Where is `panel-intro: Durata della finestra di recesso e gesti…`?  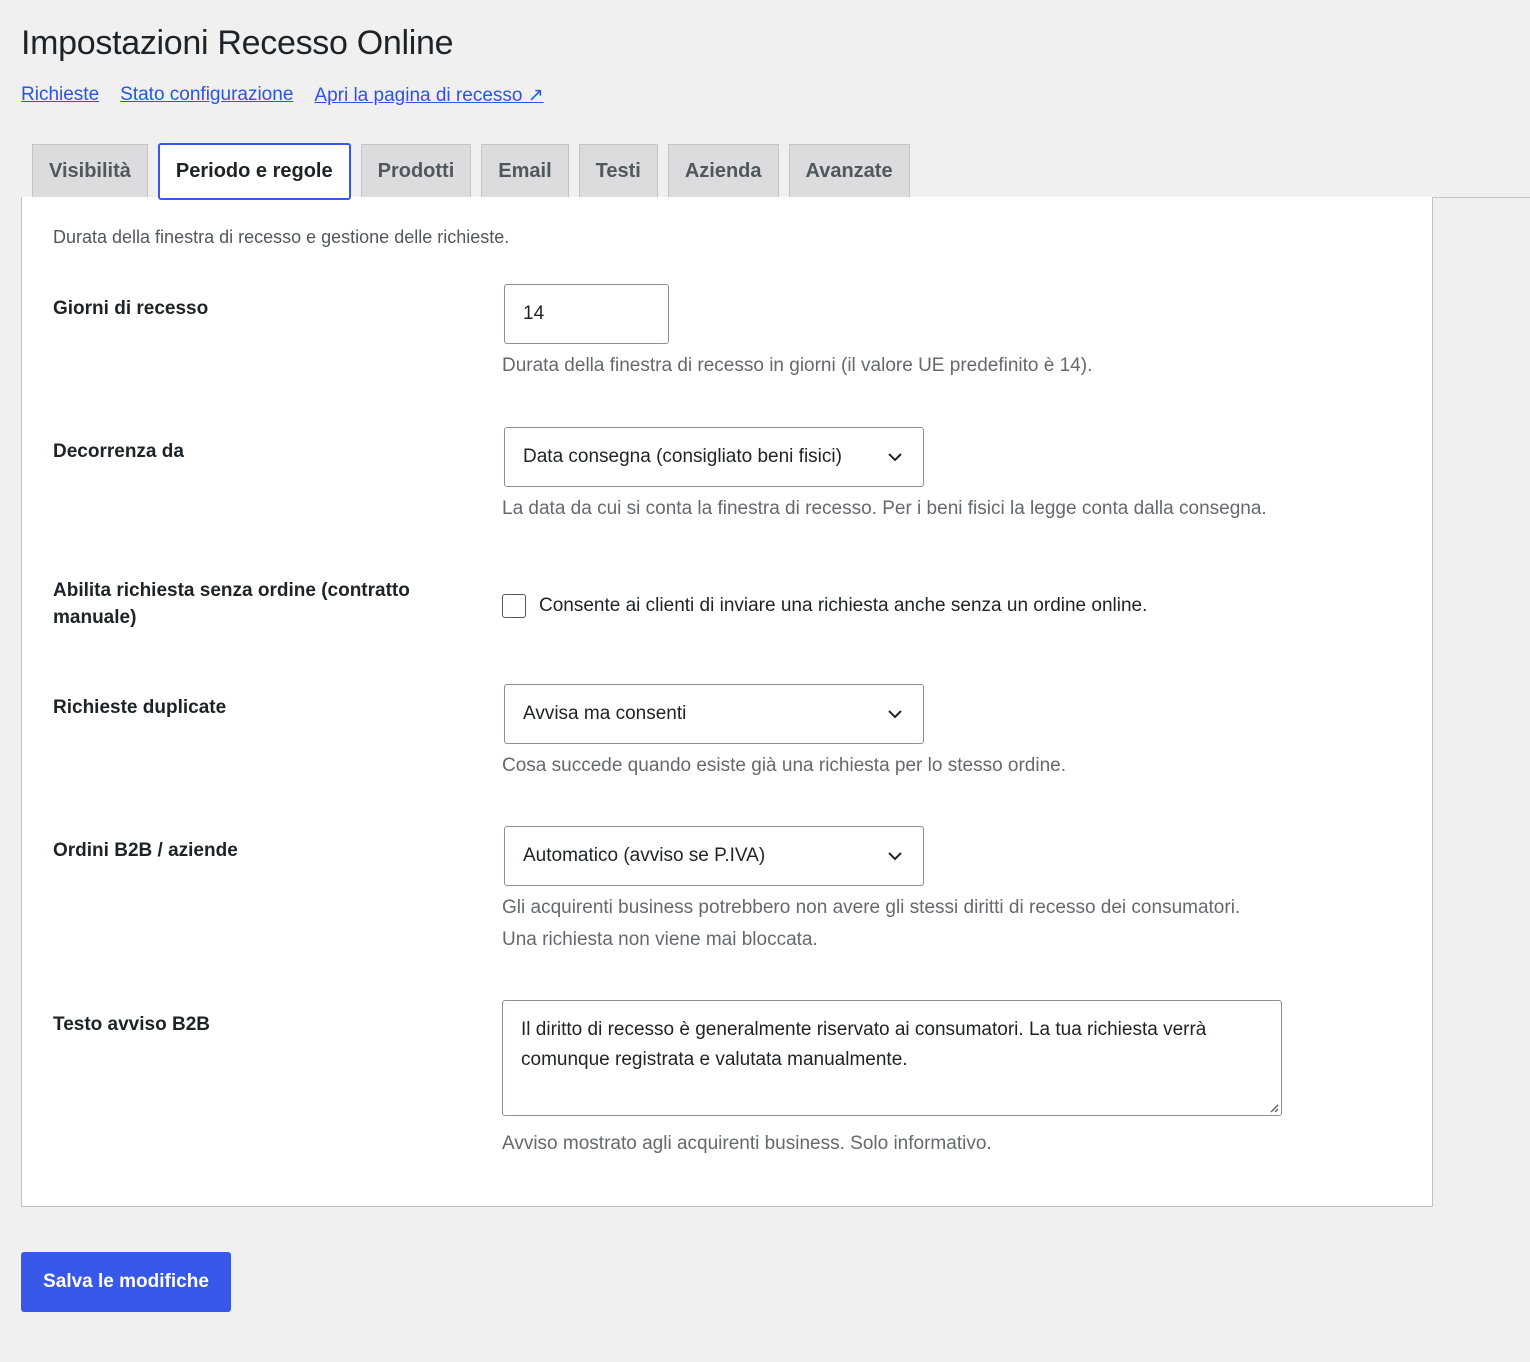
panel-intro: Durata della finestra di recesso e gesti… is located at coordinates (281, 237).